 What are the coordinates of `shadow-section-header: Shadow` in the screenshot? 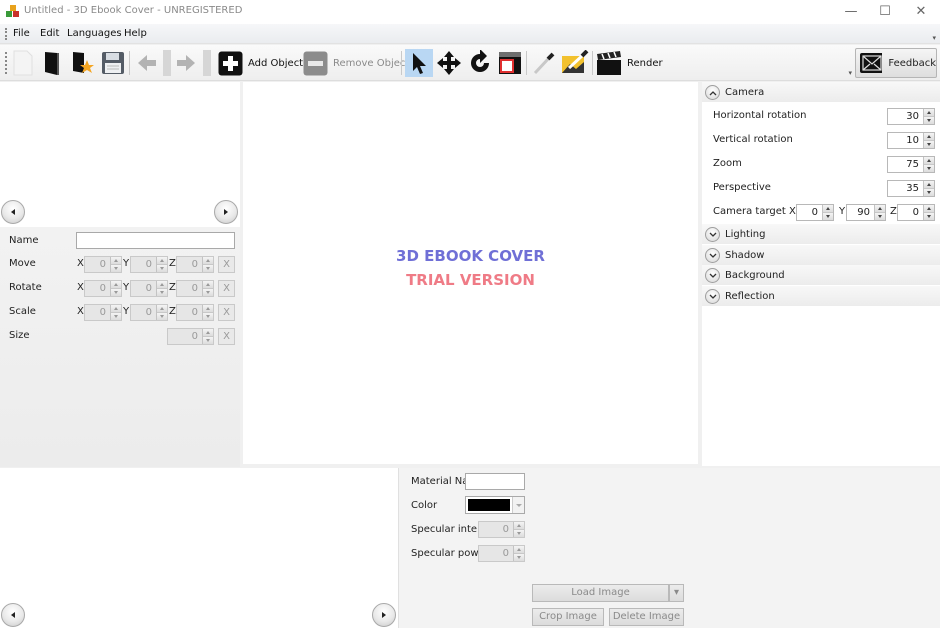 It's located at (821, 255).